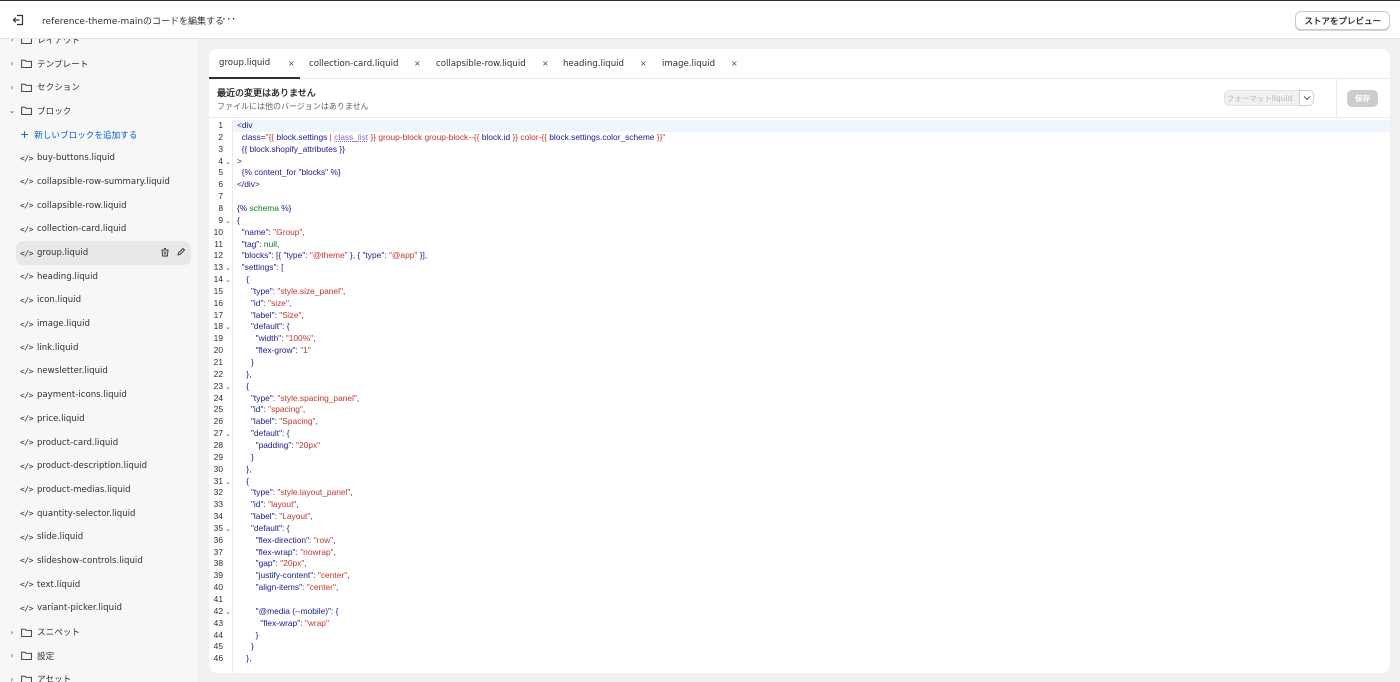  I want to click on code-text: },, so click(244, 375).